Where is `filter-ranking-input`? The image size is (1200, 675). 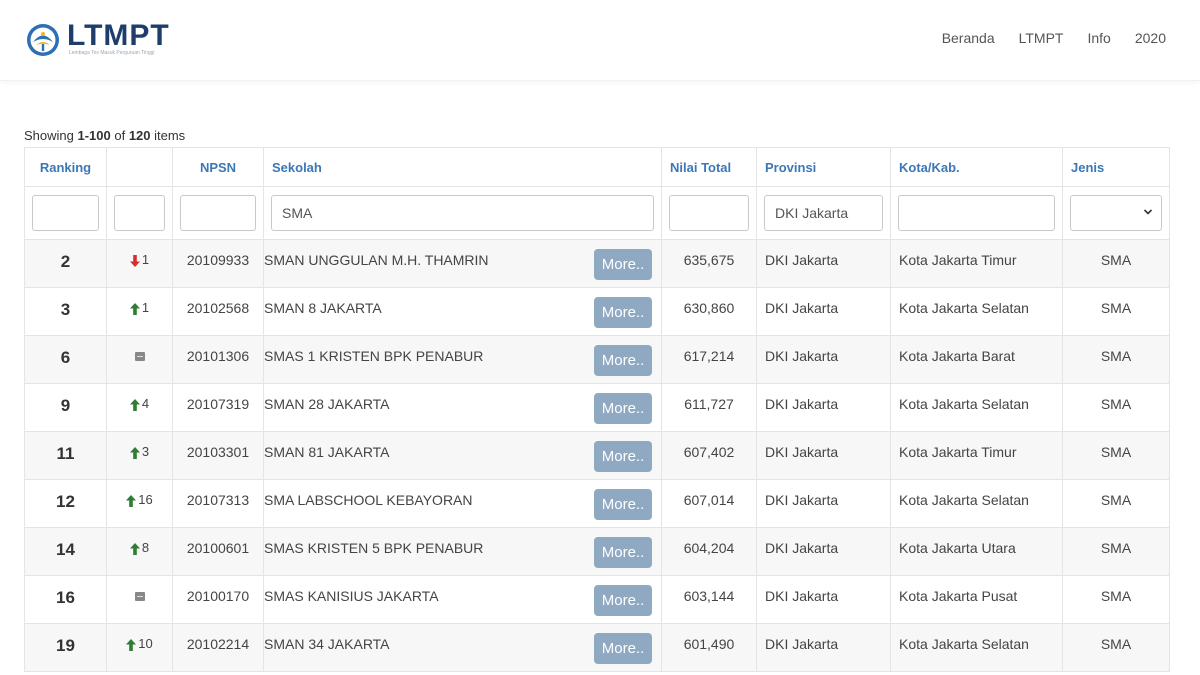
filter-ranking-input is located at coordinates (65, 213).